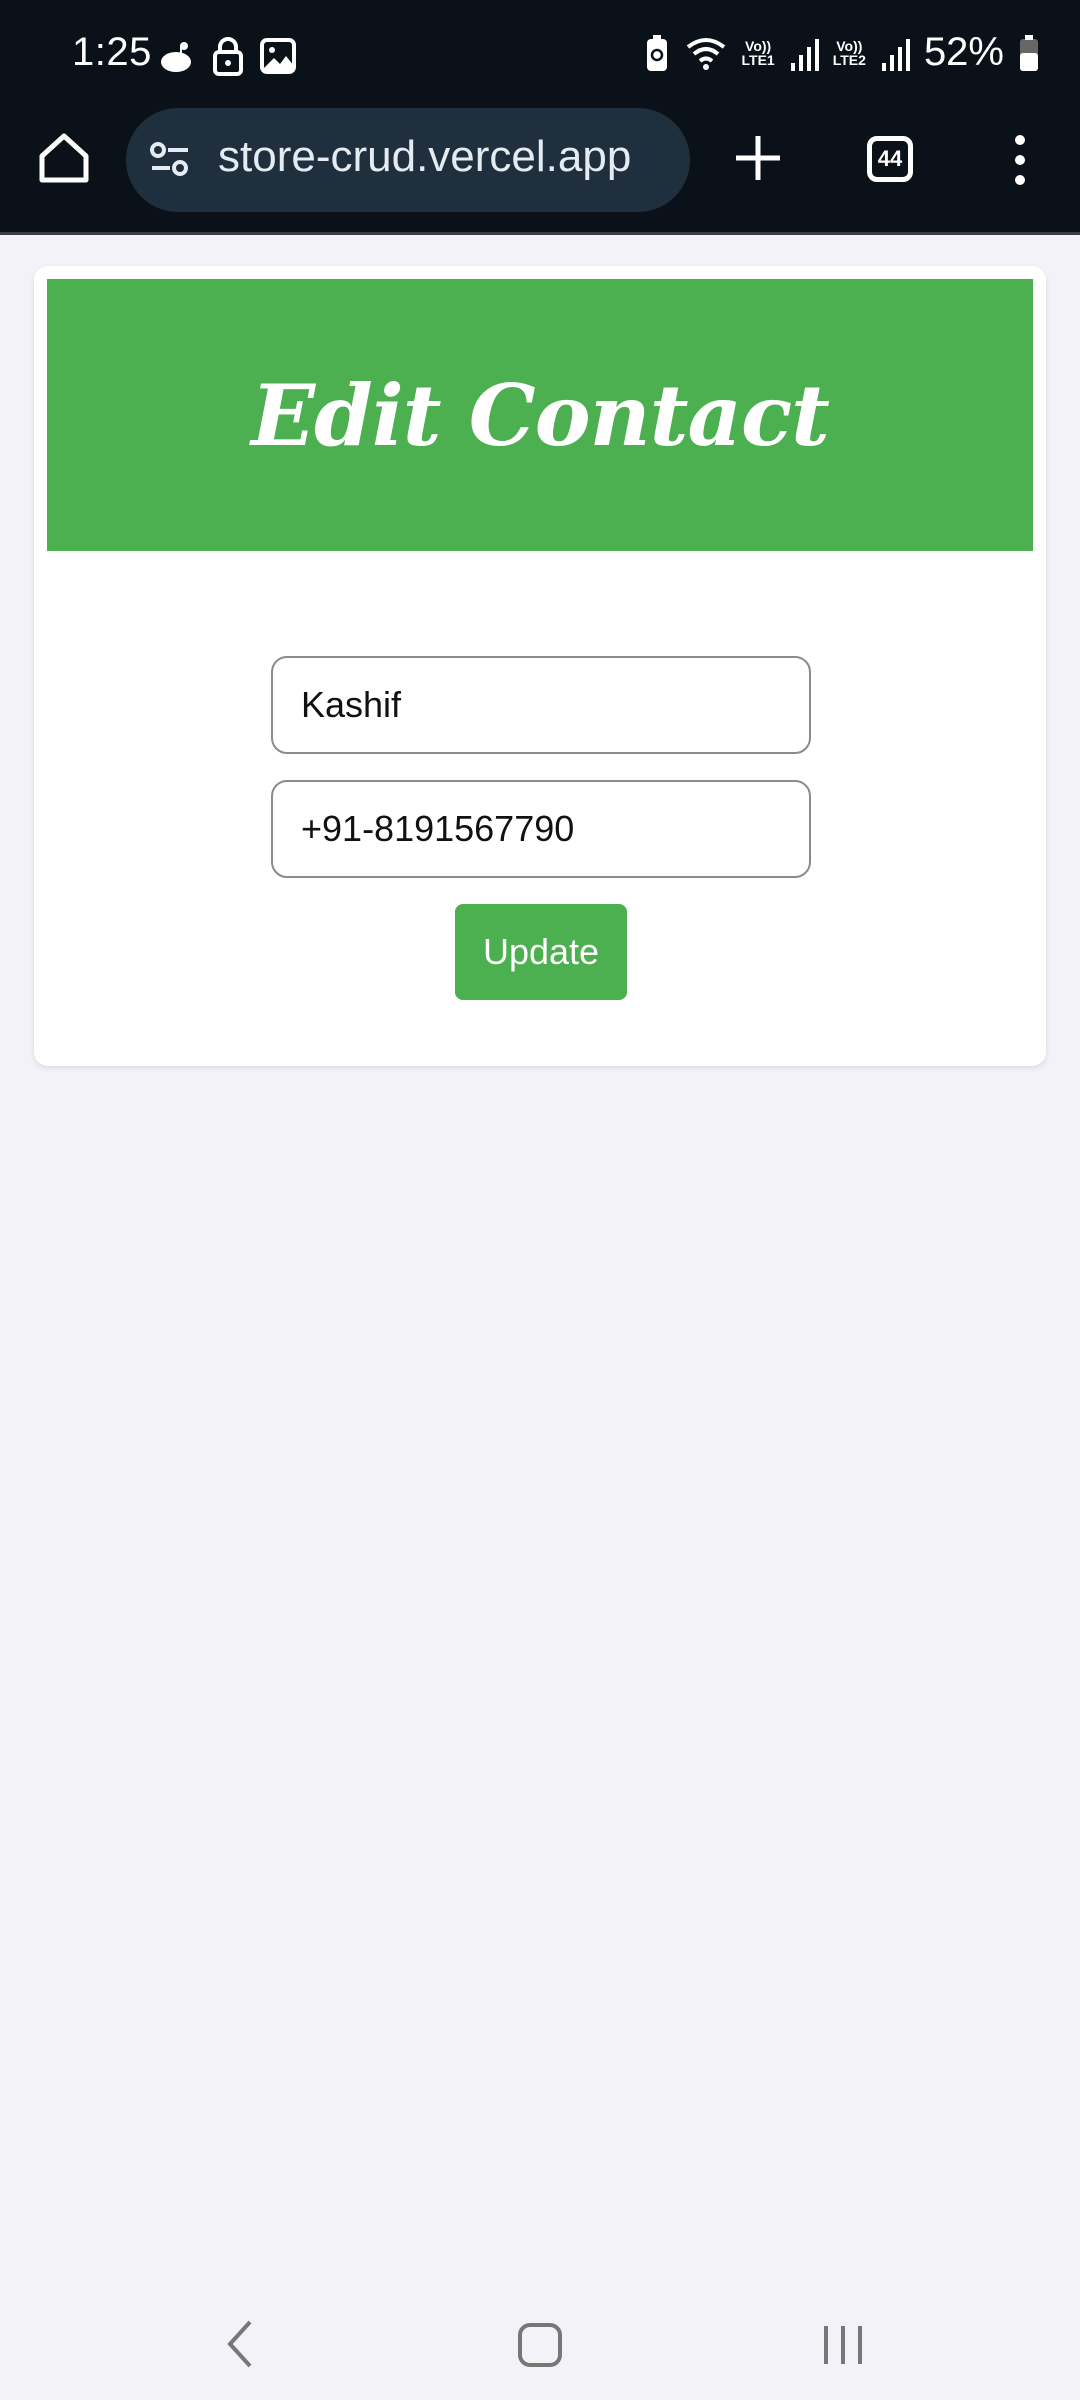  What do you see at coordinates (963, 52) in the screenshot?
I see `battery-percent: 52%` at bounding box center [963, 52].